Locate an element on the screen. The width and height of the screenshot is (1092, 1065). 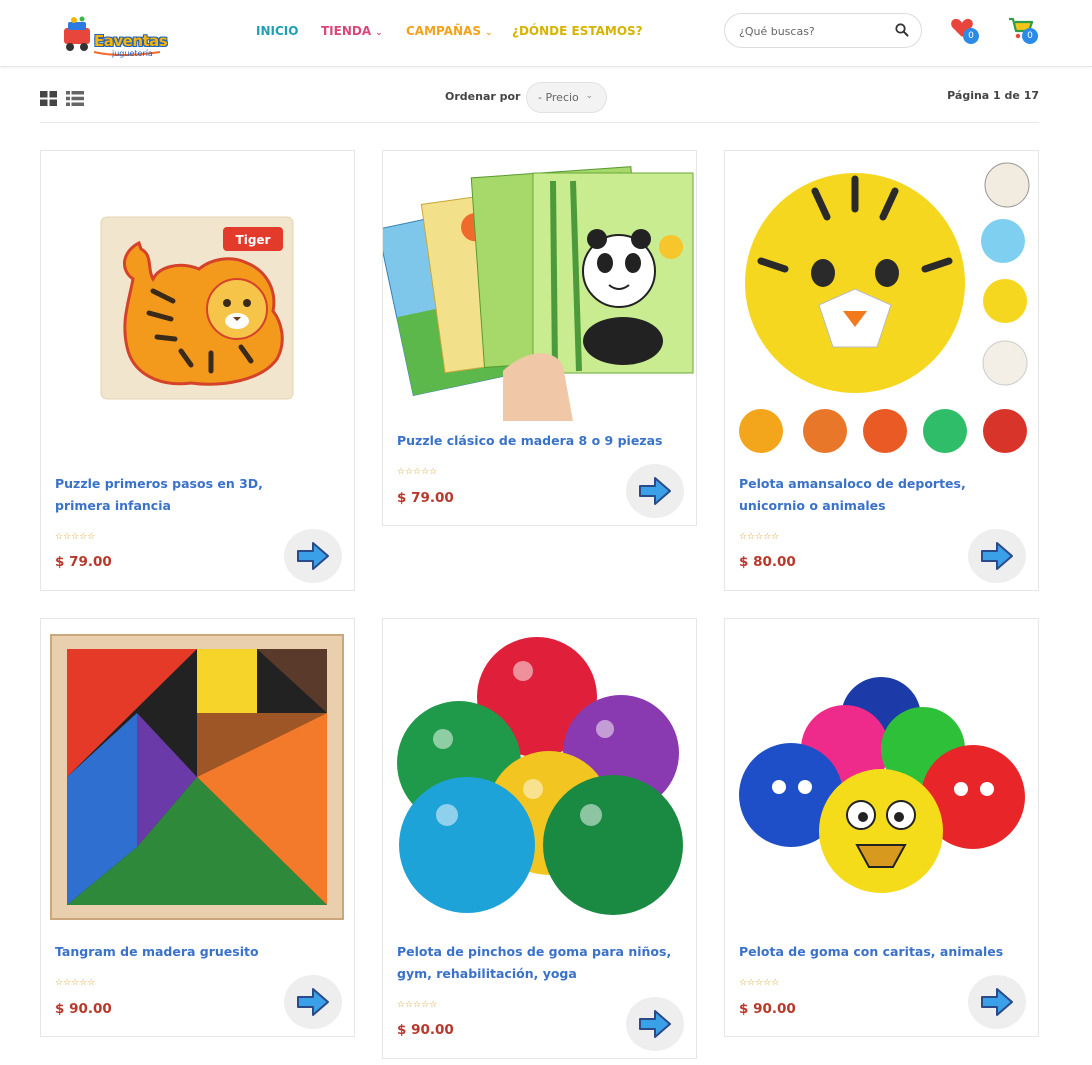
nav-inicio: INICIO is located at coordinates (277, 31).